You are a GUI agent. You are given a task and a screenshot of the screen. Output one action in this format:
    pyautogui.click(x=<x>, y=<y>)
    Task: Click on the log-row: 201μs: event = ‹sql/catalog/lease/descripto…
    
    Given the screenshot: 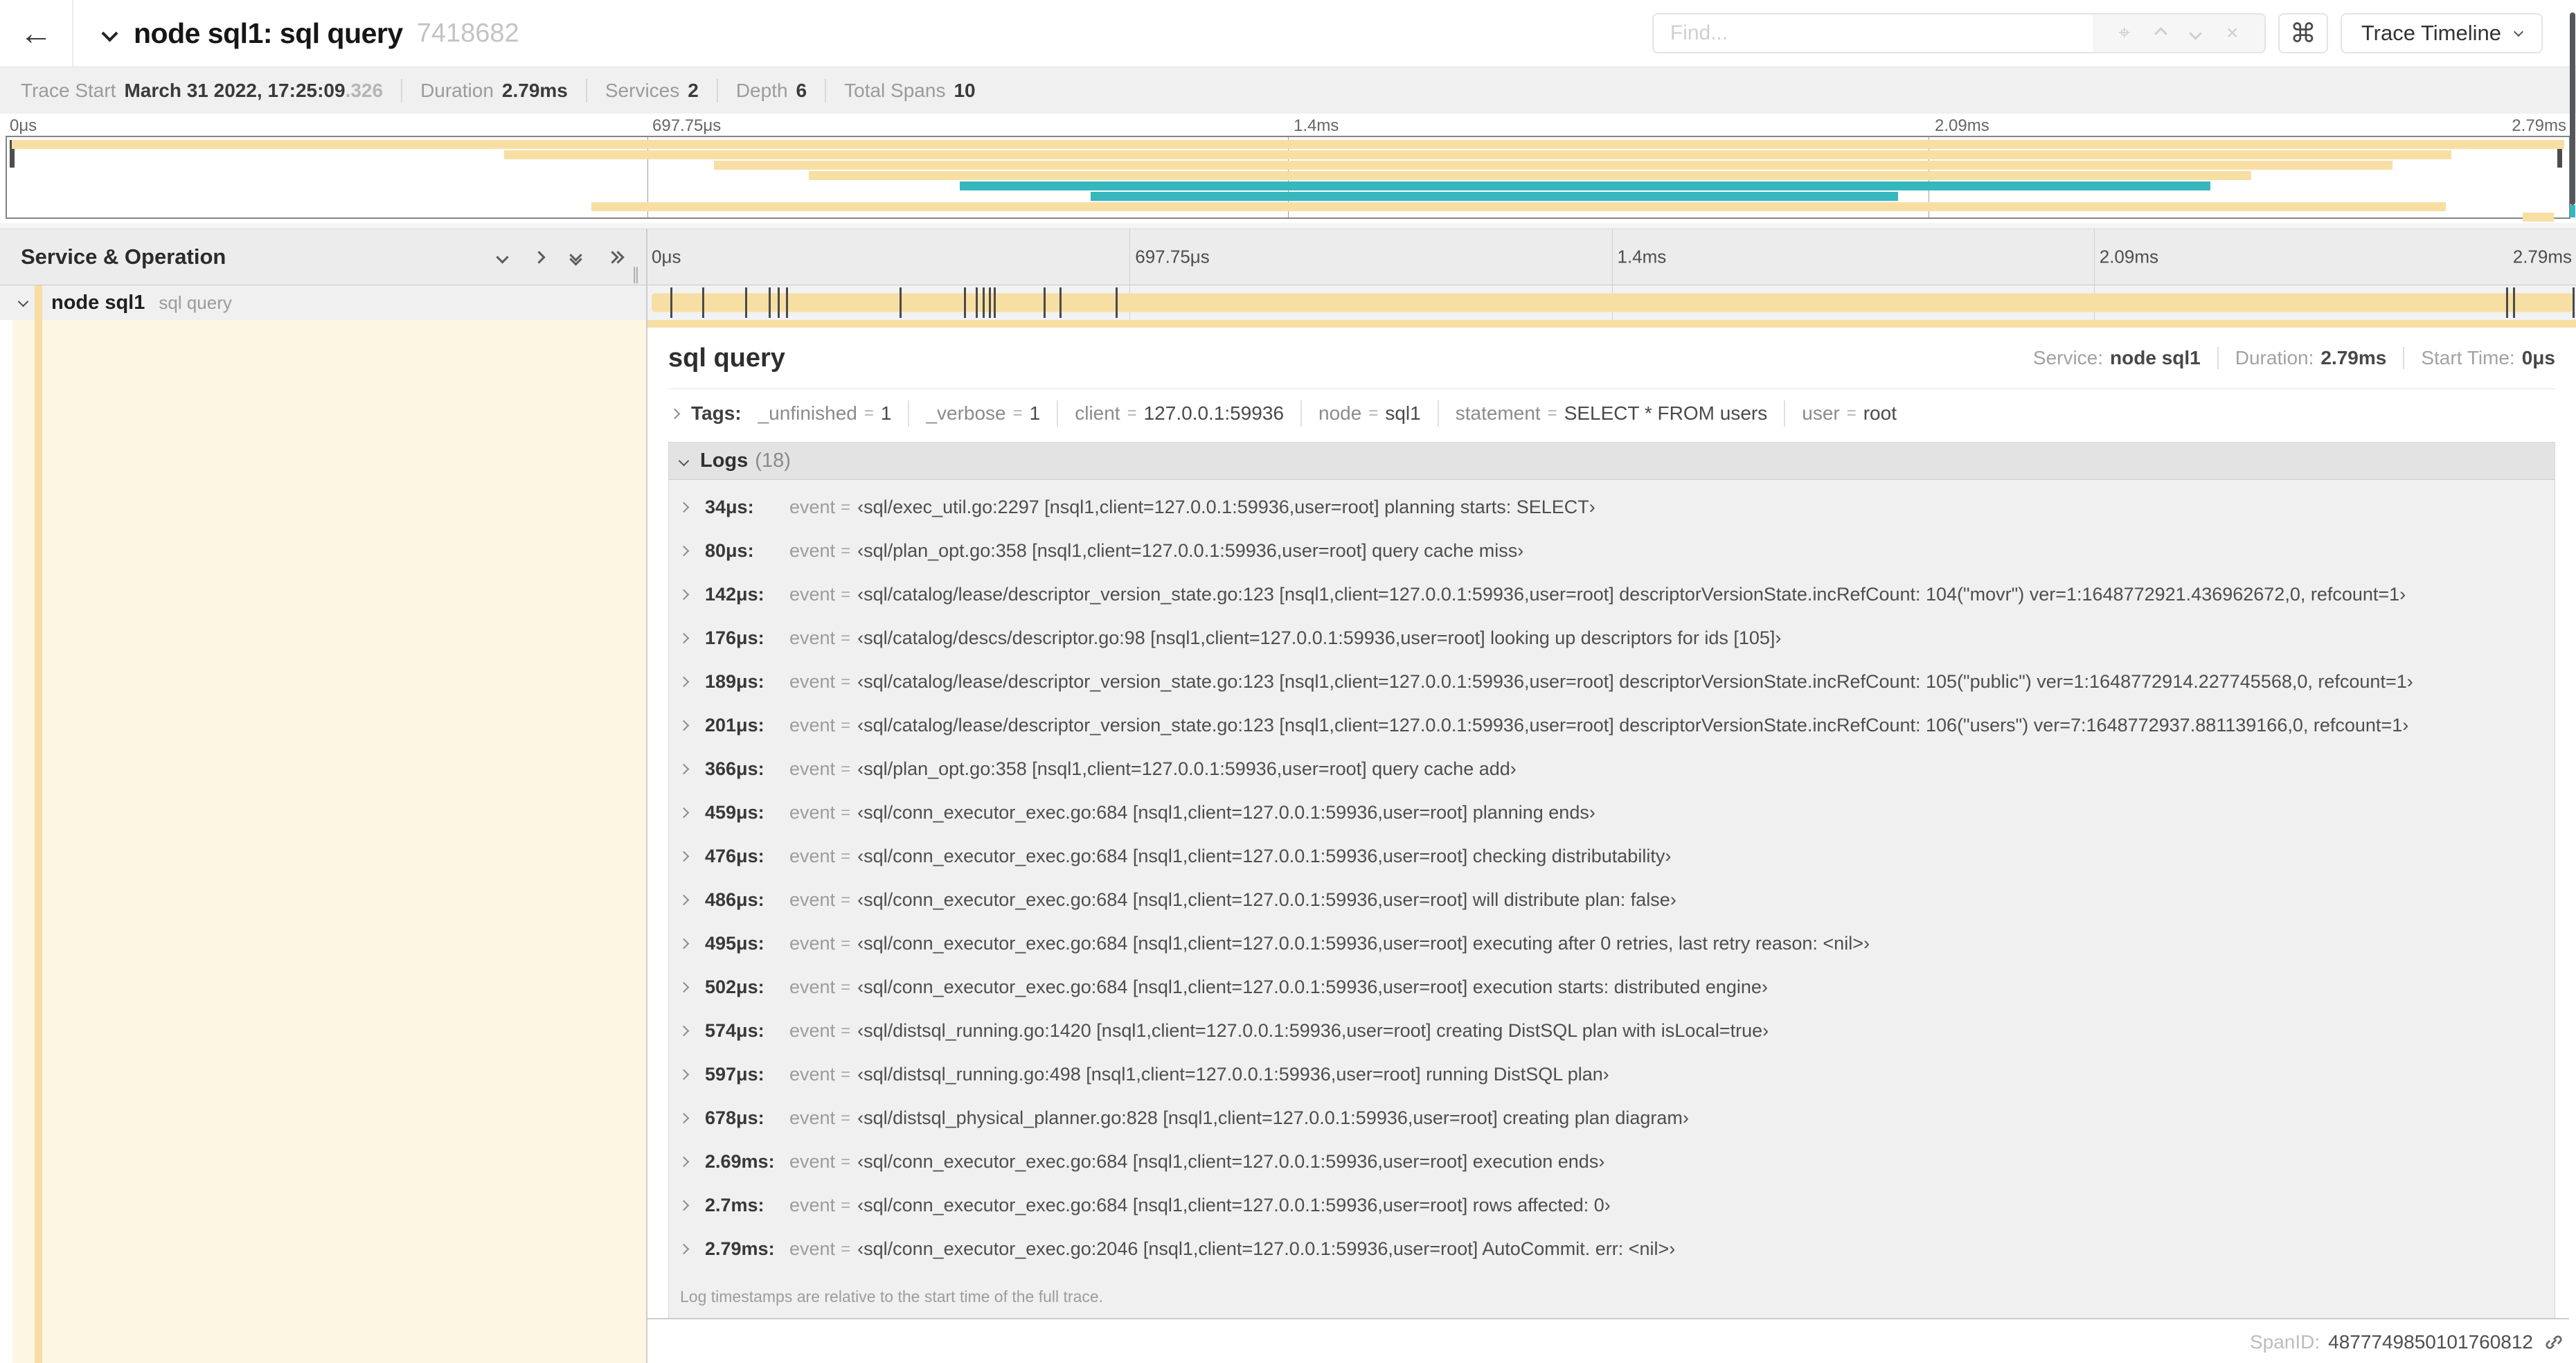 What is the action you would take?
    pyautogui.click(x=1612, y=725)
    